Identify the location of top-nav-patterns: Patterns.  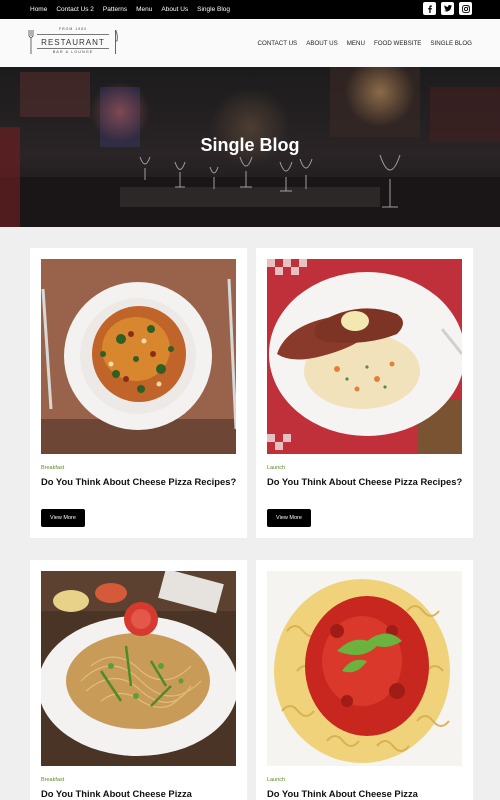
(115, 9).